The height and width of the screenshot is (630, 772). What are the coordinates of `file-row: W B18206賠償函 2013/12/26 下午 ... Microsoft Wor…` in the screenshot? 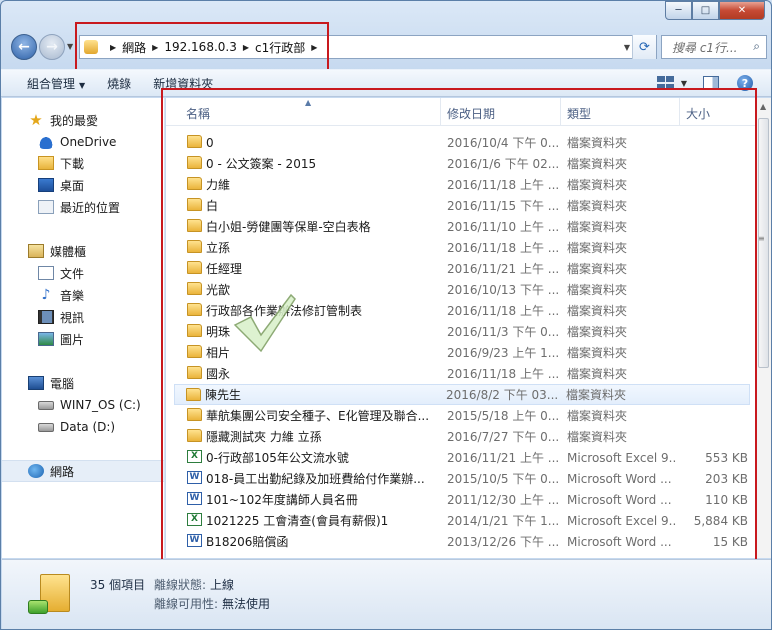 It's located at (462, 541).